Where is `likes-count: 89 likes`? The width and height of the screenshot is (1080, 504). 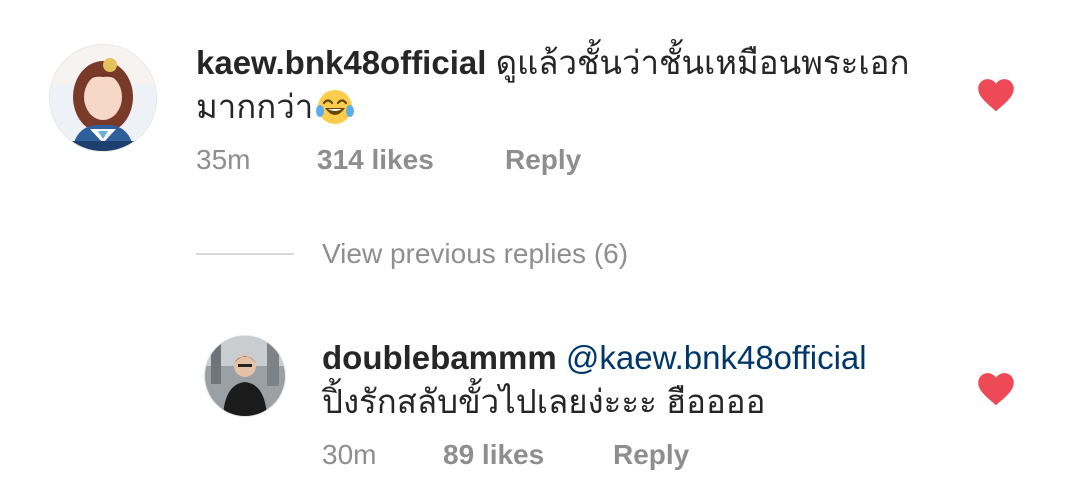 likes-count: 89 likes is located at coordinates (493, 455).